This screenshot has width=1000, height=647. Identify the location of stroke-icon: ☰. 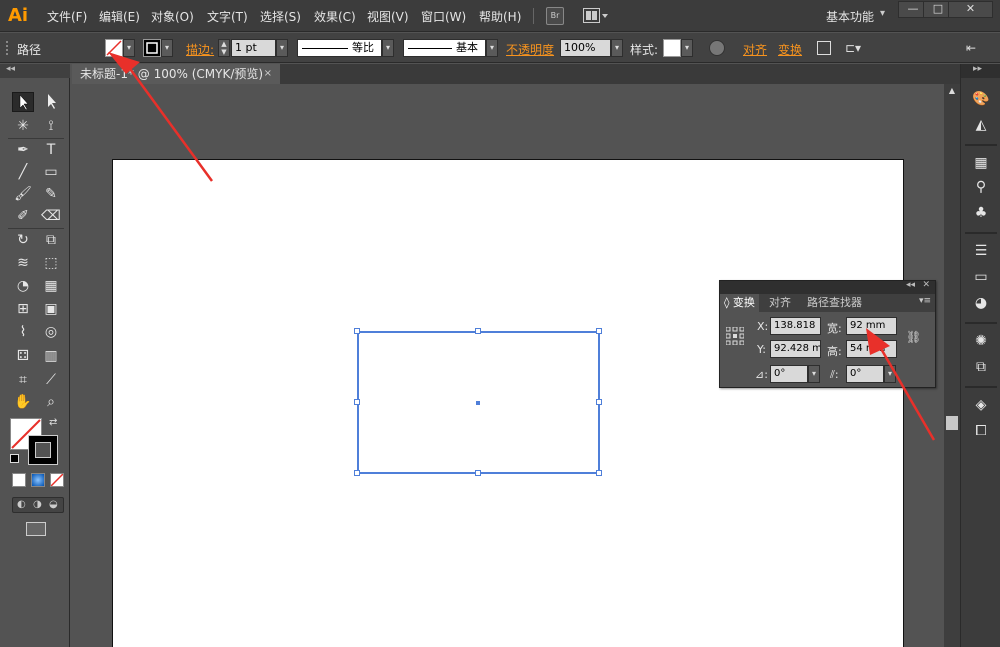
(981, 251).